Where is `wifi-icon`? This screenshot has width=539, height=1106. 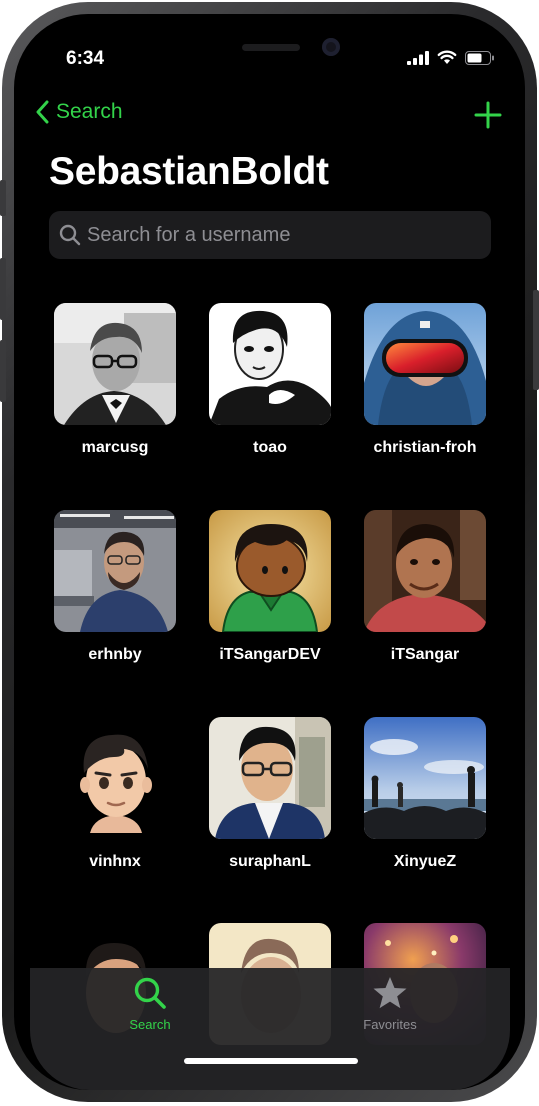 wifi-icon is located at coordinates (447, 57).